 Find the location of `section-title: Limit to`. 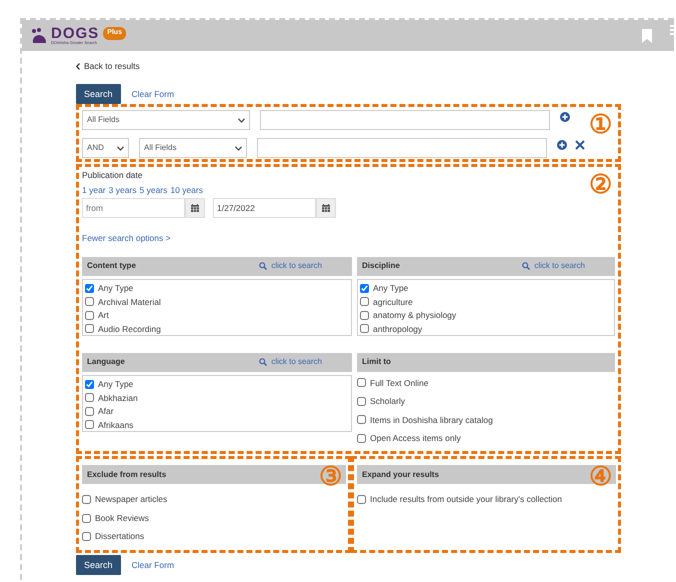

section-title: Limit to is located at coordinates (376, 362).